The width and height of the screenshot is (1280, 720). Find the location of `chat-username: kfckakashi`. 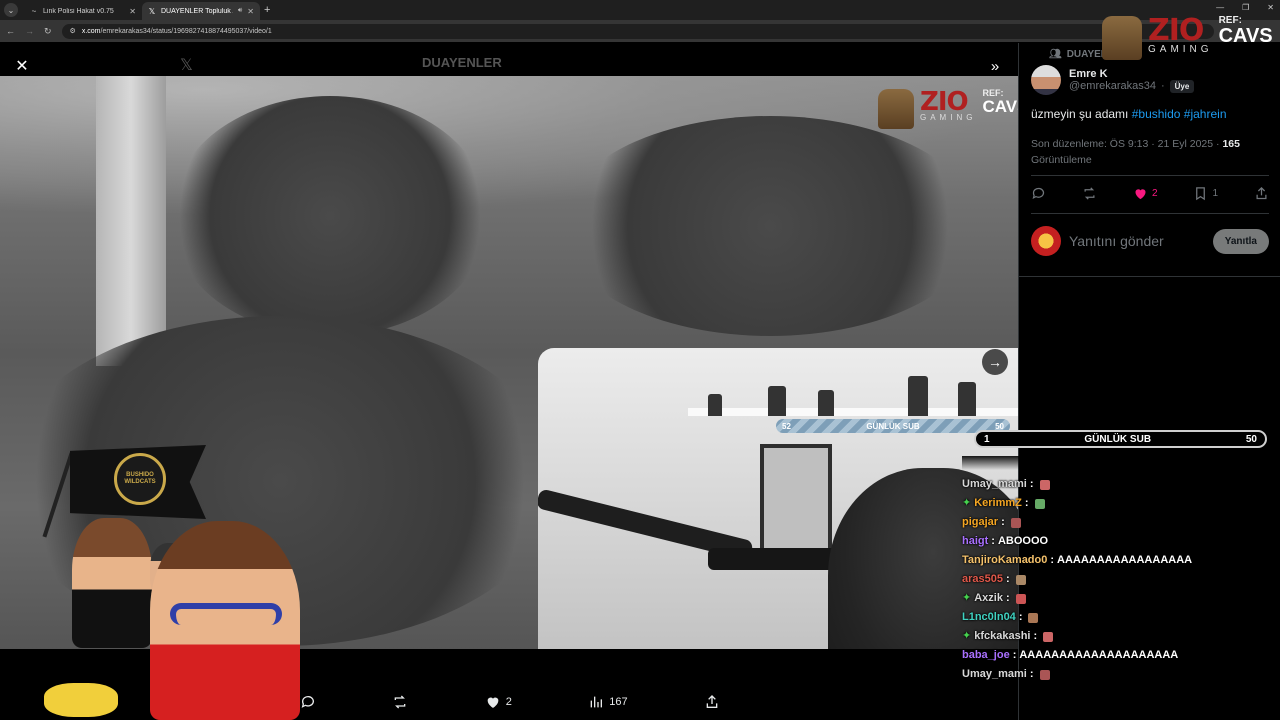

chat-username: kfckakashi is located at coordinates (1002, 636).